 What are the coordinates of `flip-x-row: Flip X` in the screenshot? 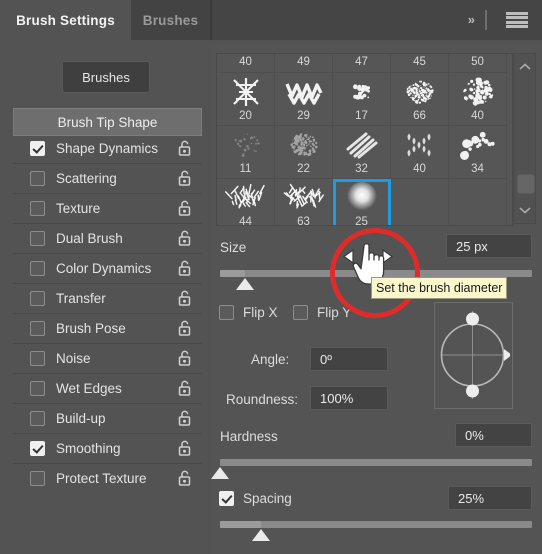 It's located at (248, 312).